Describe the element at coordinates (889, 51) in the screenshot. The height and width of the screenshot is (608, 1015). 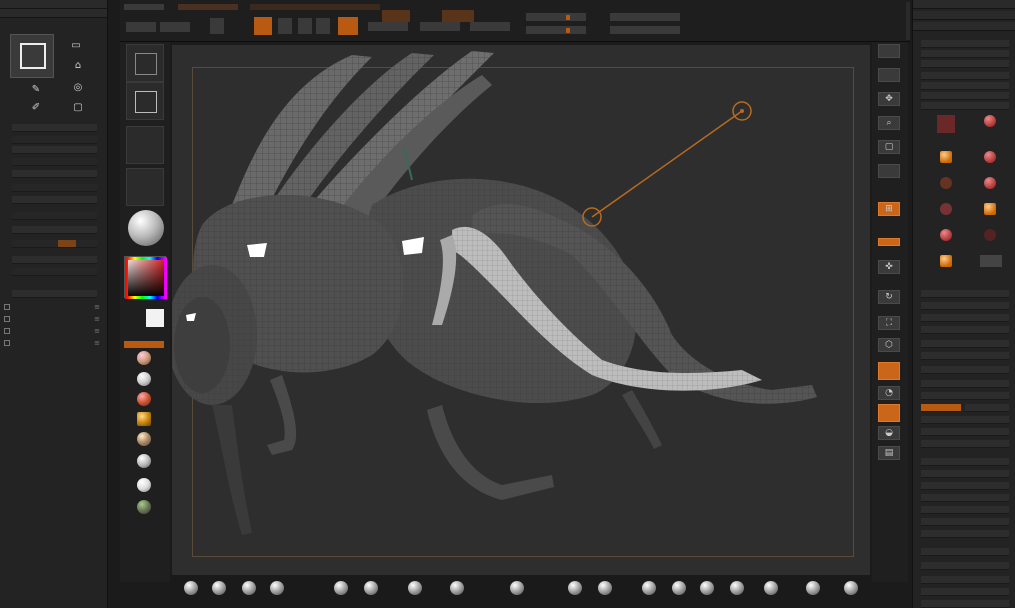
I see `bpr-button` at that location.